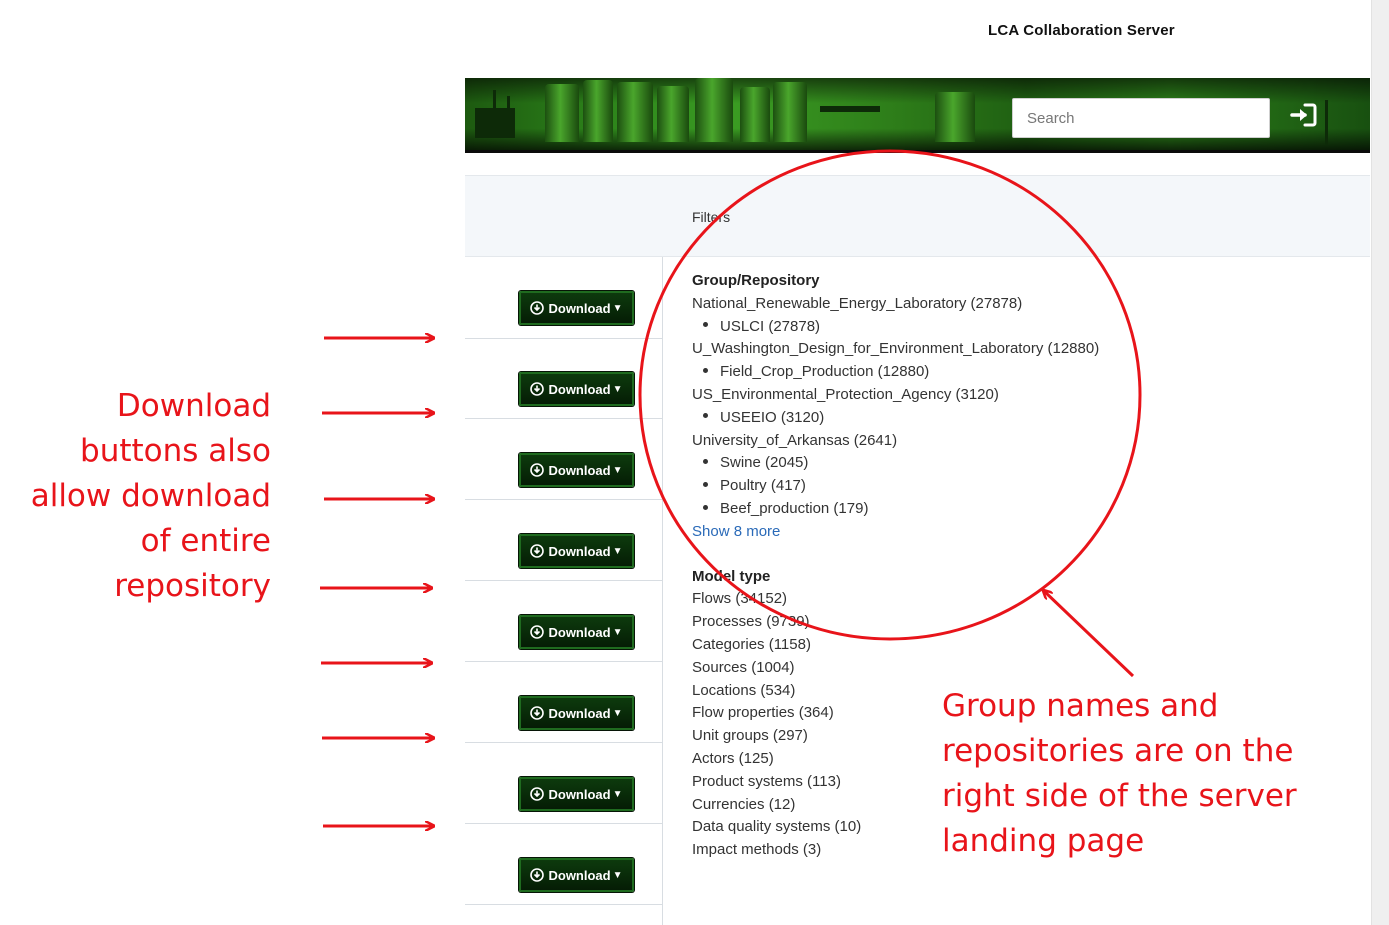 This screenshot has width=1389, height=925. What do you see at coordinates (825, 372) in the screenshot?
I see `repository-label: Field_Crop_Production (12880)` at bounding box center [825, 372].